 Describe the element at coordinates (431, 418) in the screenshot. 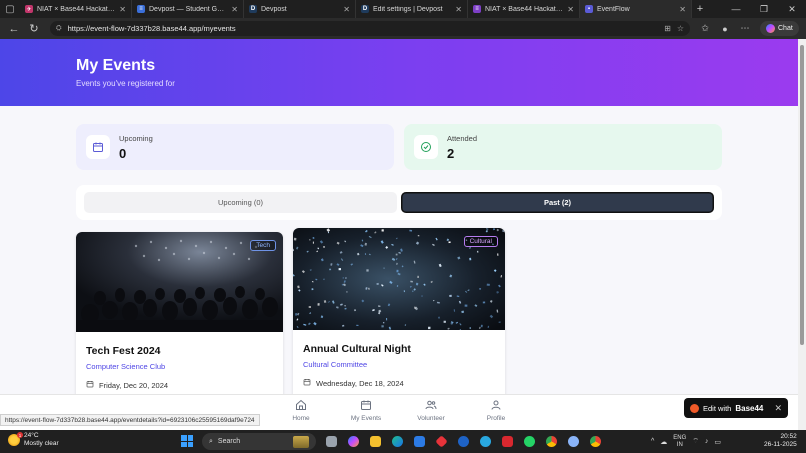

I see `nav-volunteer-label: Volunteer` at that location.